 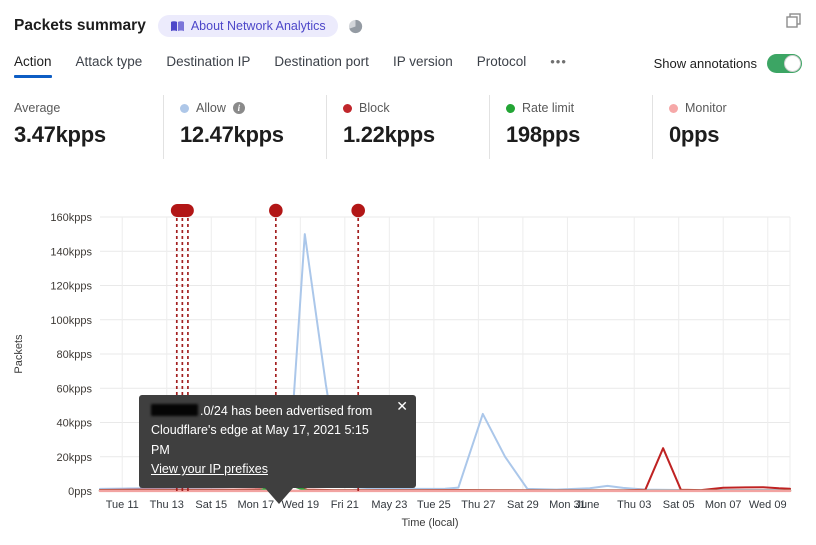 I want to click on stat-rate-limit: Rate limit 198pps, so click(x=570, y=127).